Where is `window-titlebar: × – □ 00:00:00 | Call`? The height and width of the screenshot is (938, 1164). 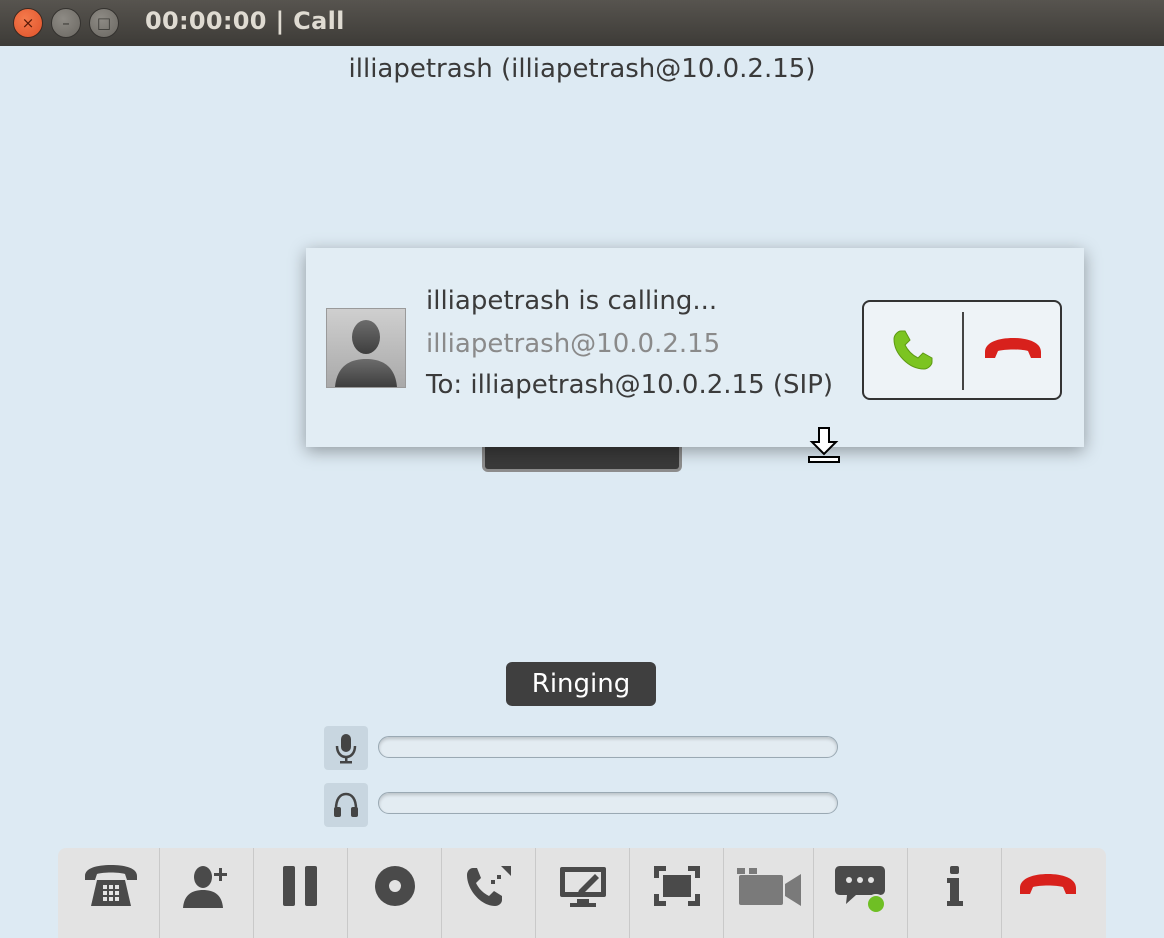
window-titlebar: × – □ 00:00:00 | Call is located at coordinates (582, 23).